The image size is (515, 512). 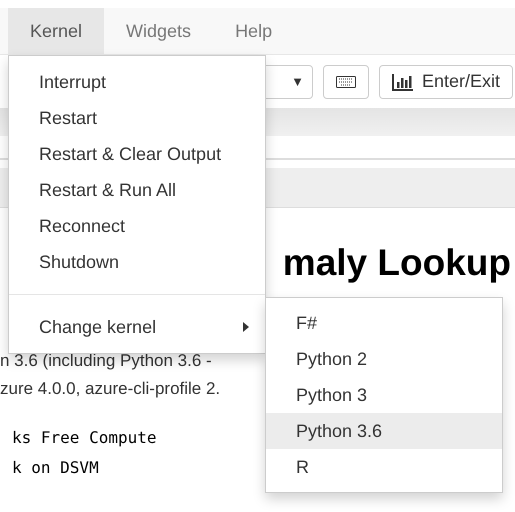 What do you see at coordinates (83, 438) in the screenshot?
I see `code-line: ks Free Compute` at bounding box center [83, 438].